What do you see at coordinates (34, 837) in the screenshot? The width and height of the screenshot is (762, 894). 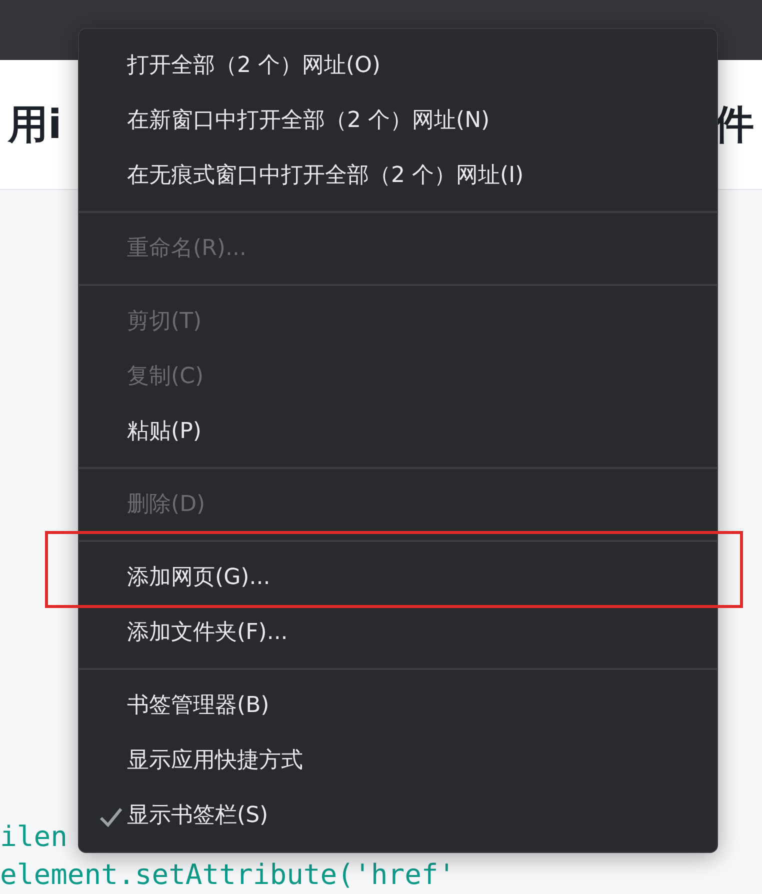 I see `code-line: ilen` at bounding box center [34, 837].